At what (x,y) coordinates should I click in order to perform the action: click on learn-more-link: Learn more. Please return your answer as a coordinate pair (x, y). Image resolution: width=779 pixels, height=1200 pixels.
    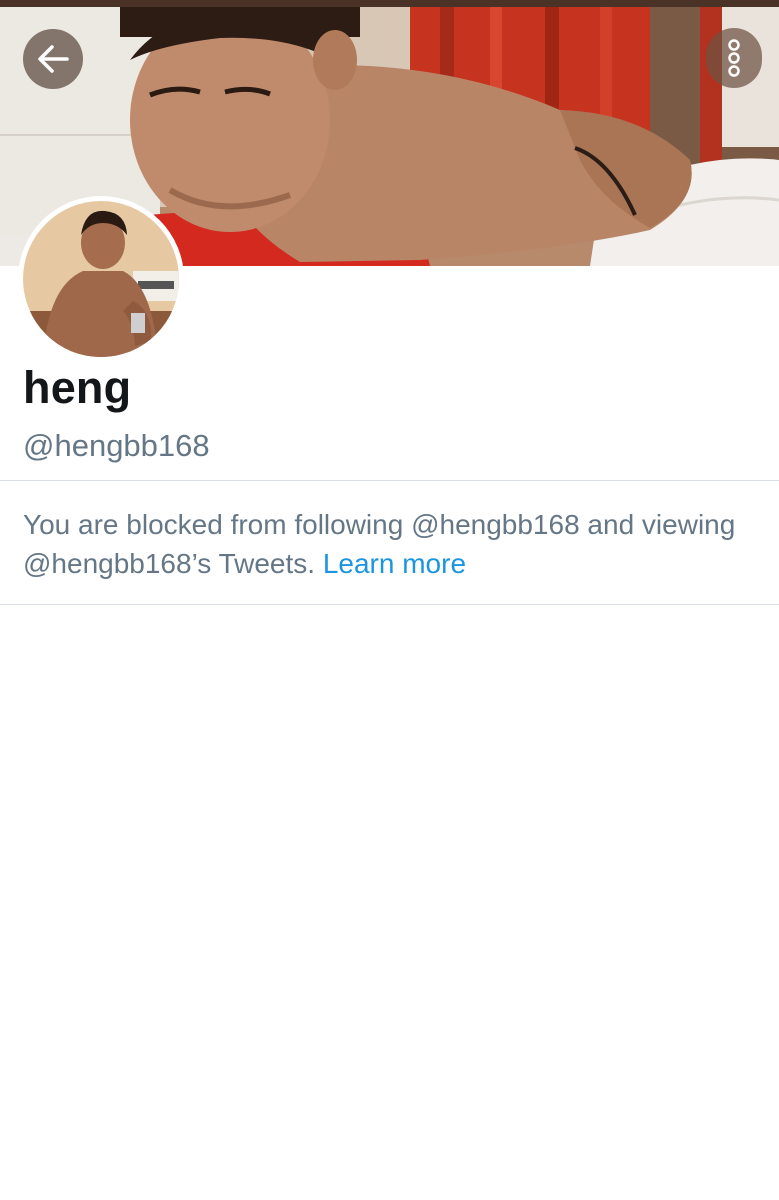
    Looking at the image, I should click on (394, 563).